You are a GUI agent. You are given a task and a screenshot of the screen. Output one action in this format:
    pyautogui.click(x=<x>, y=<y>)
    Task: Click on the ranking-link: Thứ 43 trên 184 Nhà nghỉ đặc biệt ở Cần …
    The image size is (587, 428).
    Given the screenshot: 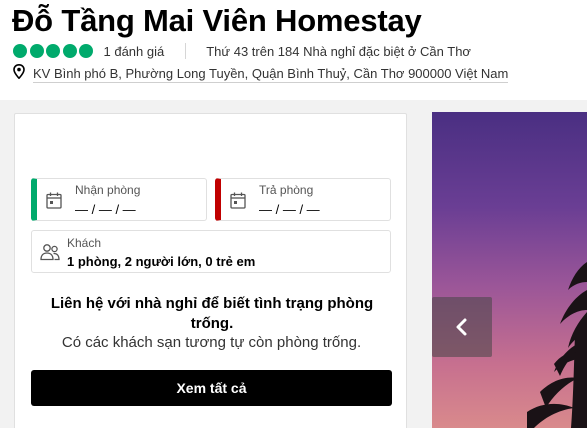 What is the action you would take?
    pyautogui.click(x=338, y=51)
    